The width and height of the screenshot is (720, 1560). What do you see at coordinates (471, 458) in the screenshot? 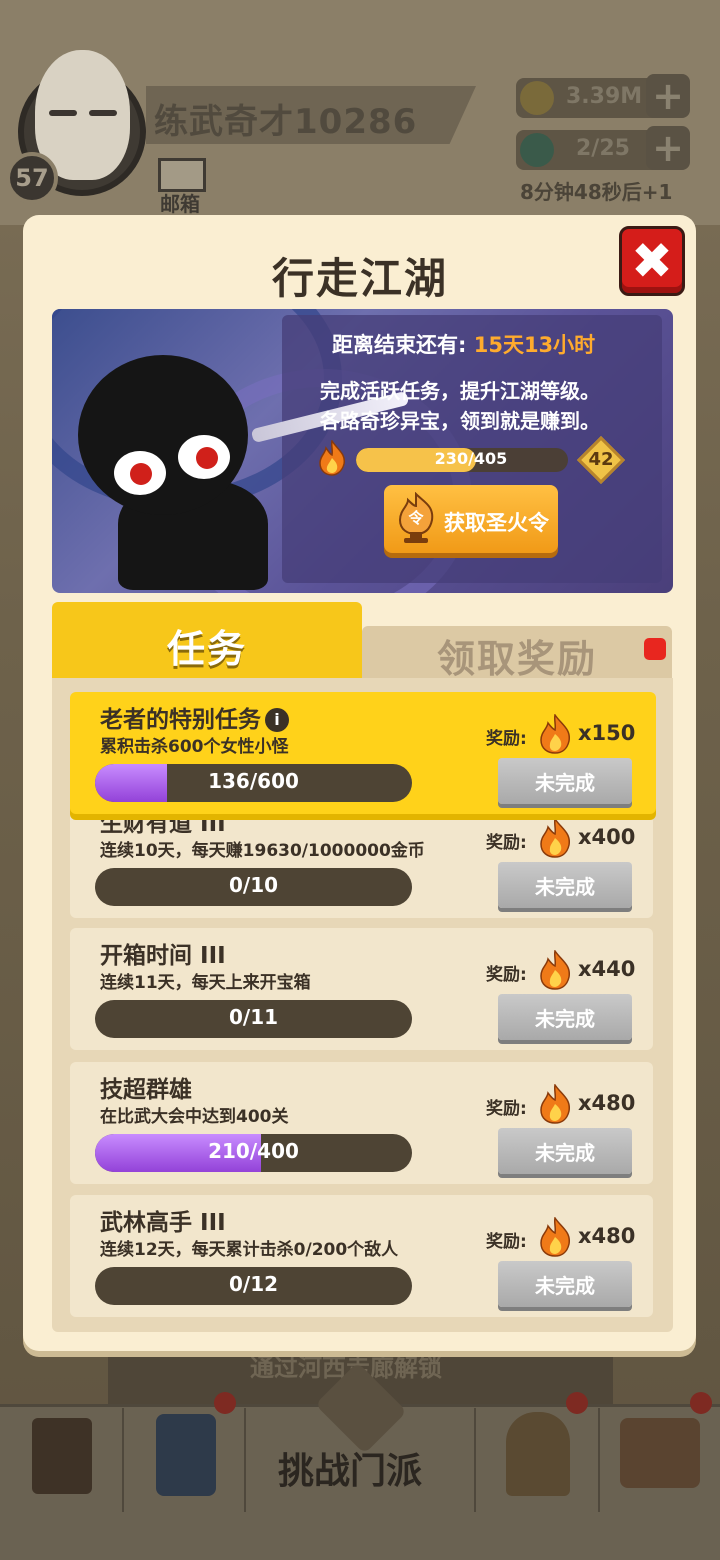
I see `xp-progress-text: 230/405` at bounding box center [471, 458].